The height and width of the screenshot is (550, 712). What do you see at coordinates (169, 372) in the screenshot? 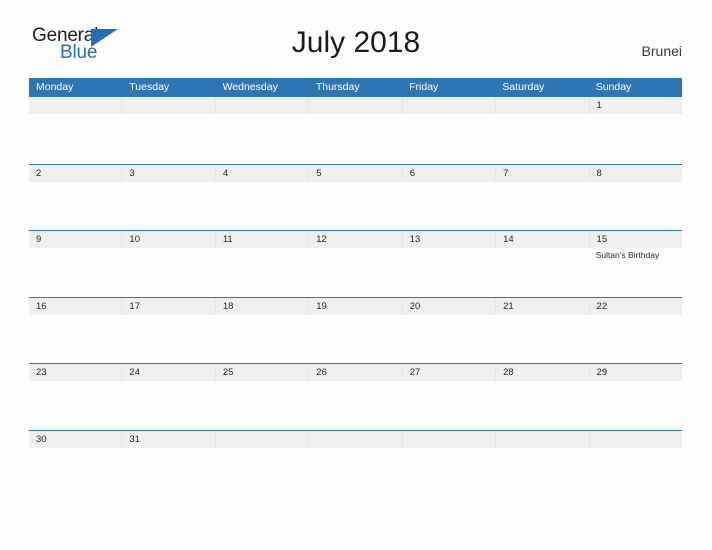
I see `day-number: 24` at bounding box center [169, 372].